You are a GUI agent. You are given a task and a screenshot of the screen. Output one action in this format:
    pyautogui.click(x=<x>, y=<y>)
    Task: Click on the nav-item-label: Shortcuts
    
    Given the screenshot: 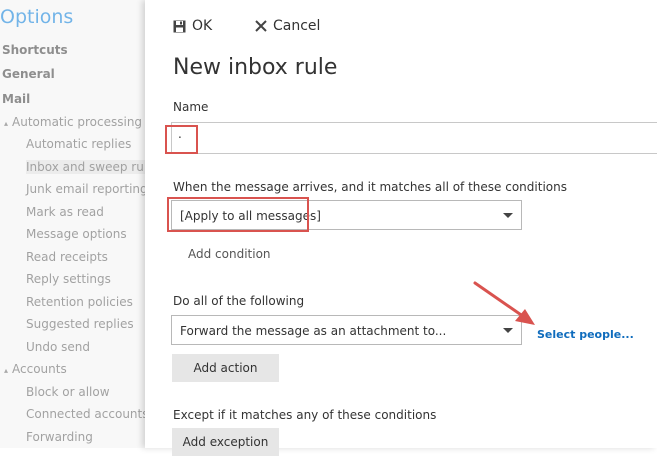 What is the action you would take?
    pyautogui.click(x=35, y=50)
    